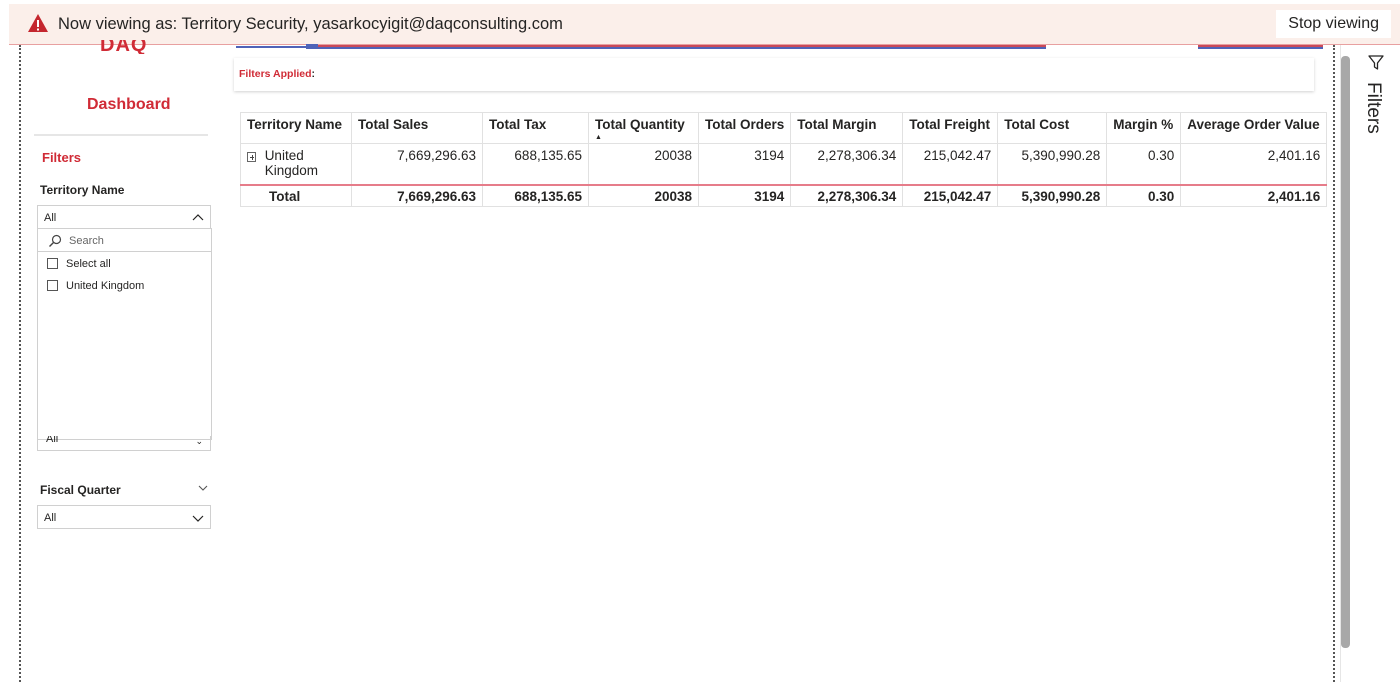 This screenshot has width=1400, height=682. I want to click on table-cell: 0.30, so click(1144, 164).